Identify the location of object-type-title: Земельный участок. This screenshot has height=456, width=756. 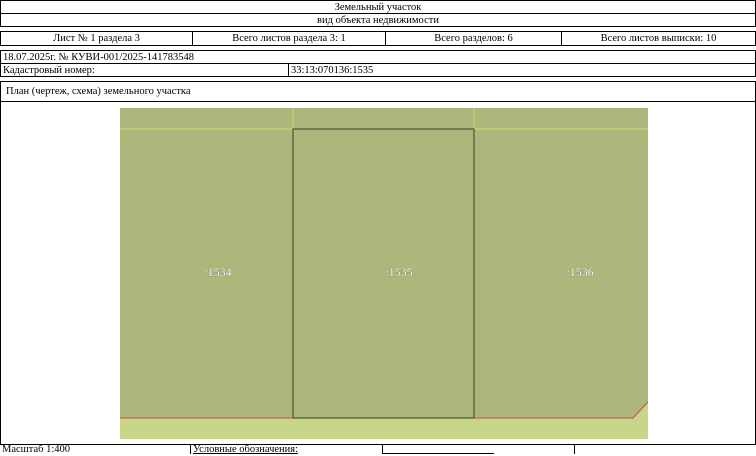
(378, 7).